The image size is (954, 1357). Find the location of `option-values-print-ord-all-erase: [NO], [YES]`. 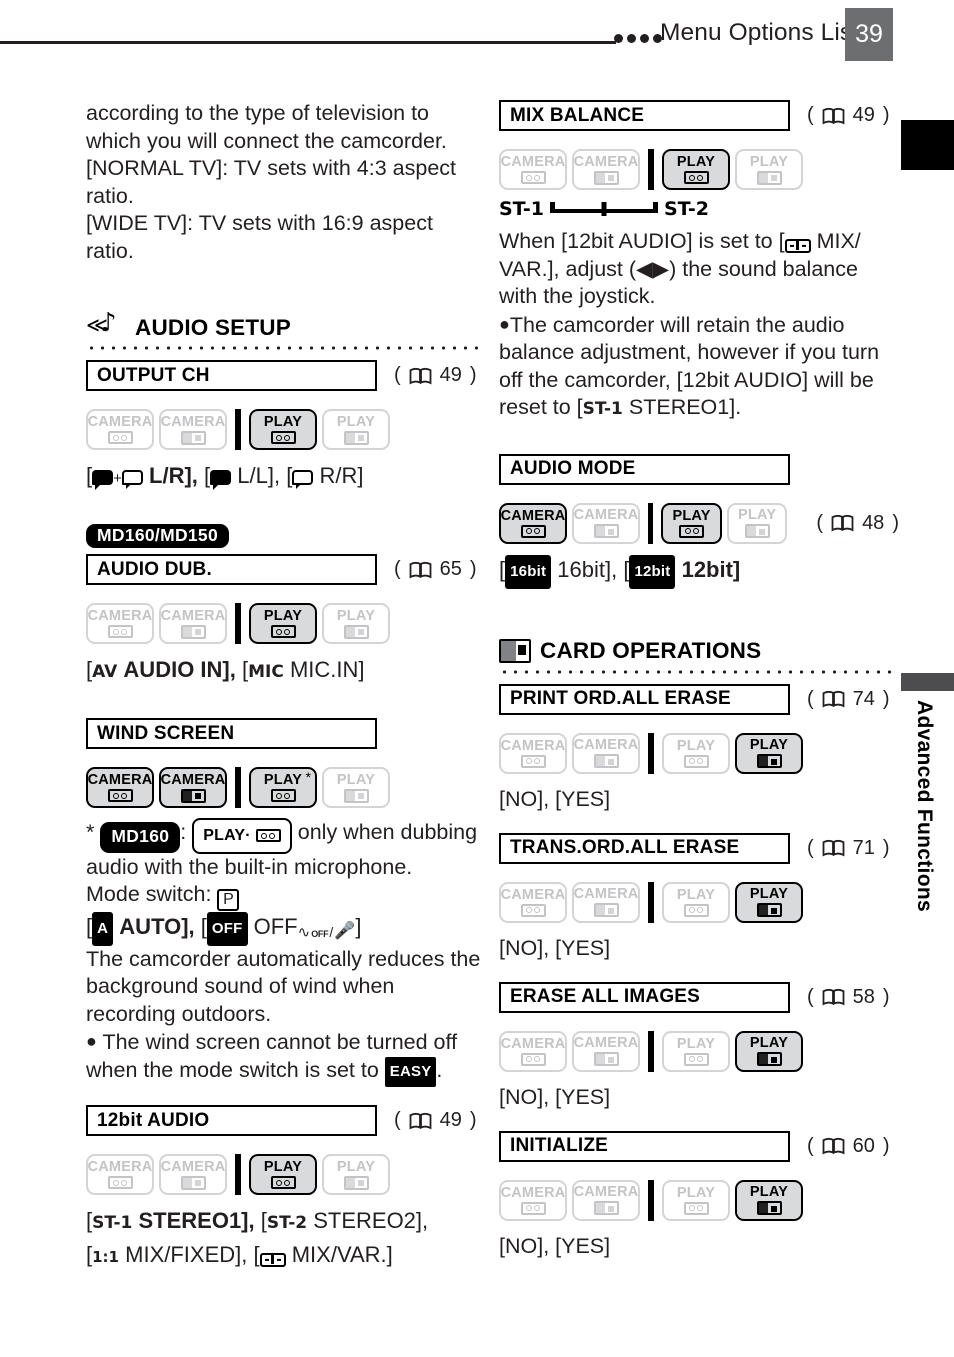

option-values-print-ord-all-erase: [NO], [YES] is located at coordinates (555, 798).